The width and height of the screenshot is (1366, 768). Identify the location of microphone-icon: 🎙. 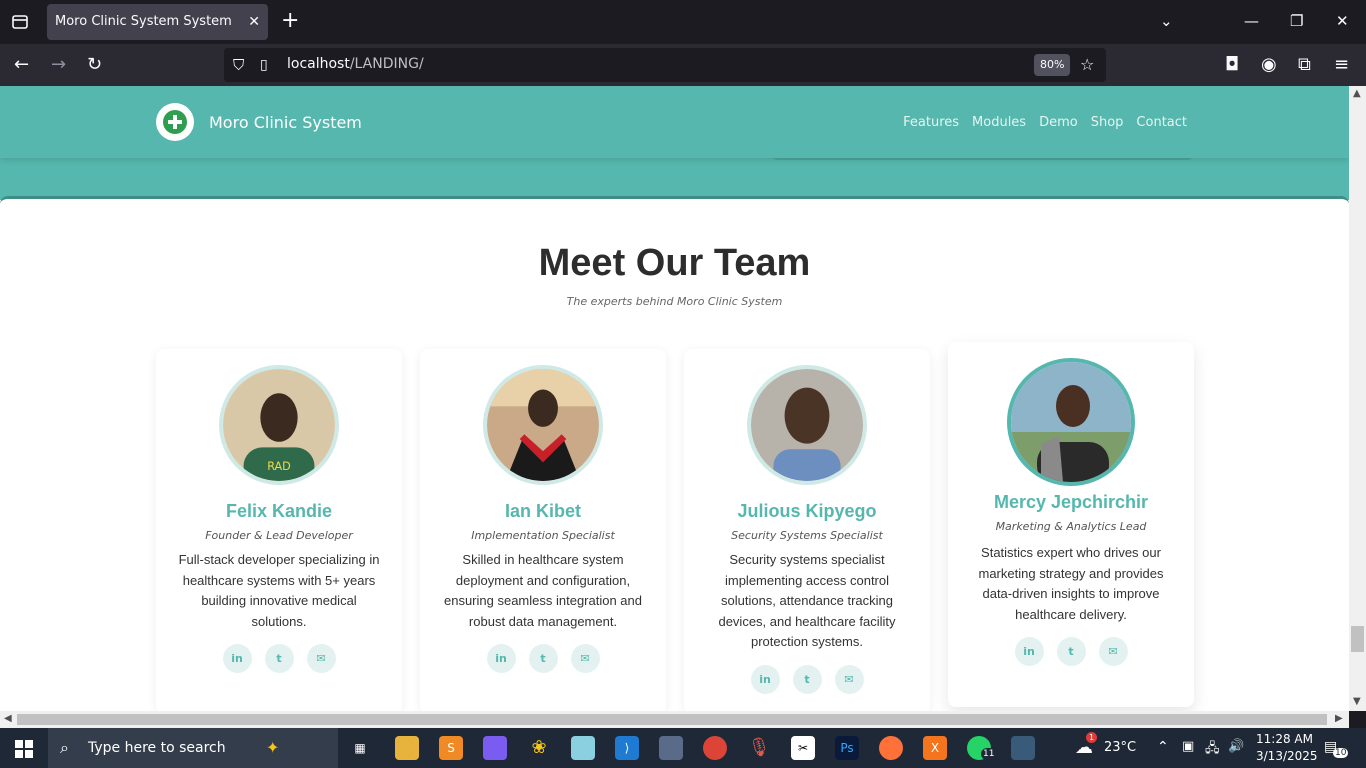
(759, 748).